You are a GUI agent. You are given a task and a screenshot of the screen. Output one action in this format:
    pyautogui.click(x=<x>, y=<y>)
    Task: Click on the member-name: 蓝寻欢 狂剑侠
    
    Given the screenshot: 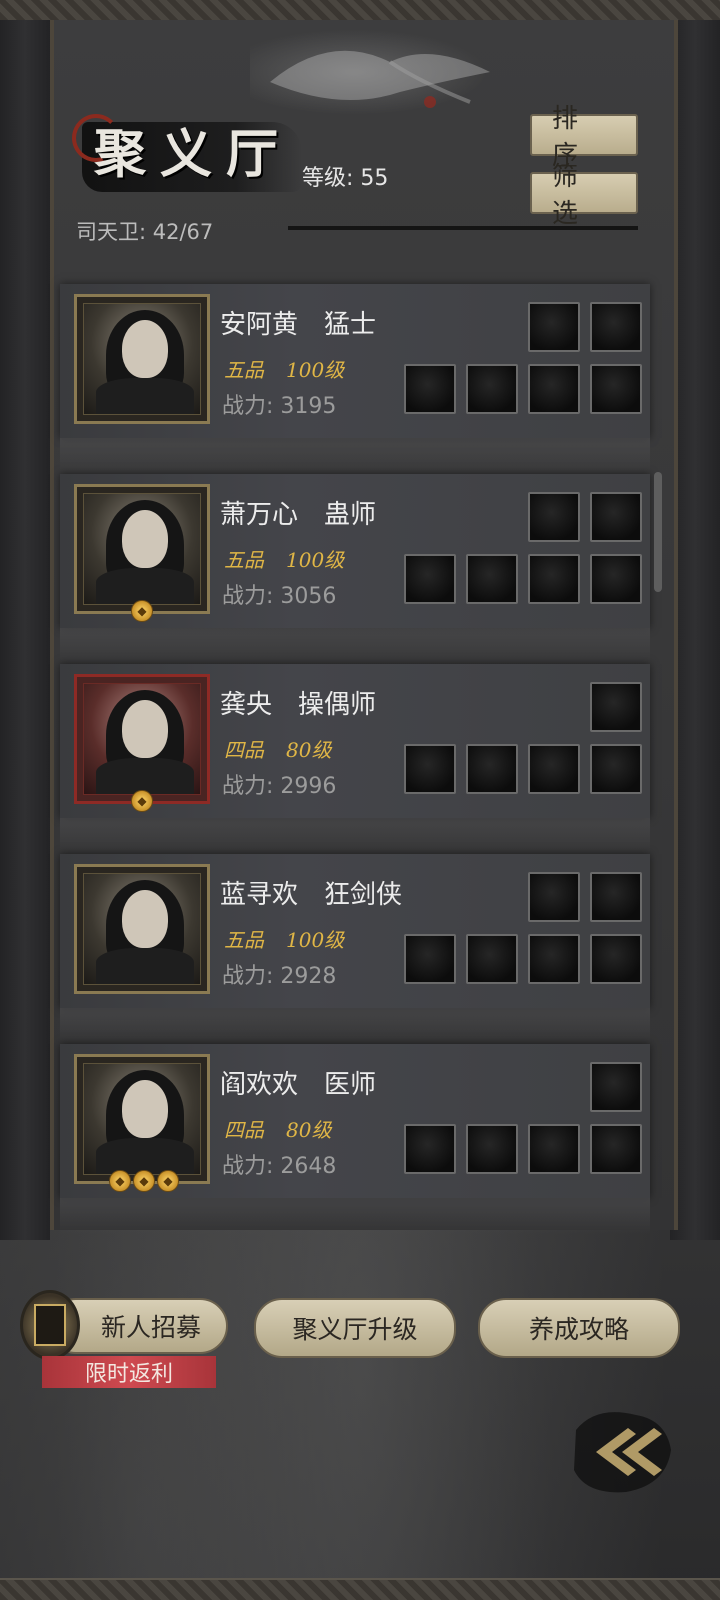 What is the action you would take?
    pyautogui.click(x=311, y=895)
    